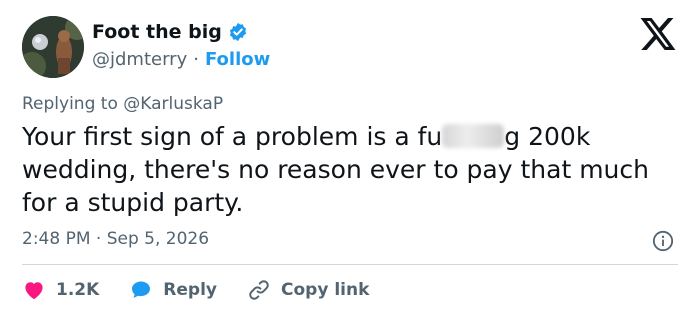 The image size is (700, 318). Describe the element at coordinates (232, 136) in the screenshot. I see `tweet-text-part-1: Your first sign of a problem is a fu` at that location.